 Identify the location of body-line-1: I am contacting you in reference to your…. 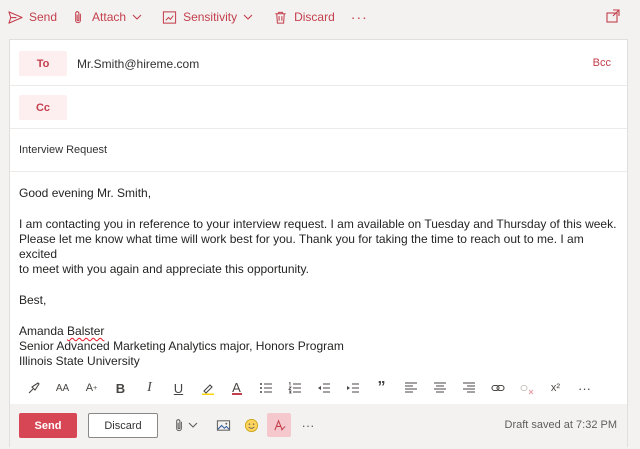
(318, 224).